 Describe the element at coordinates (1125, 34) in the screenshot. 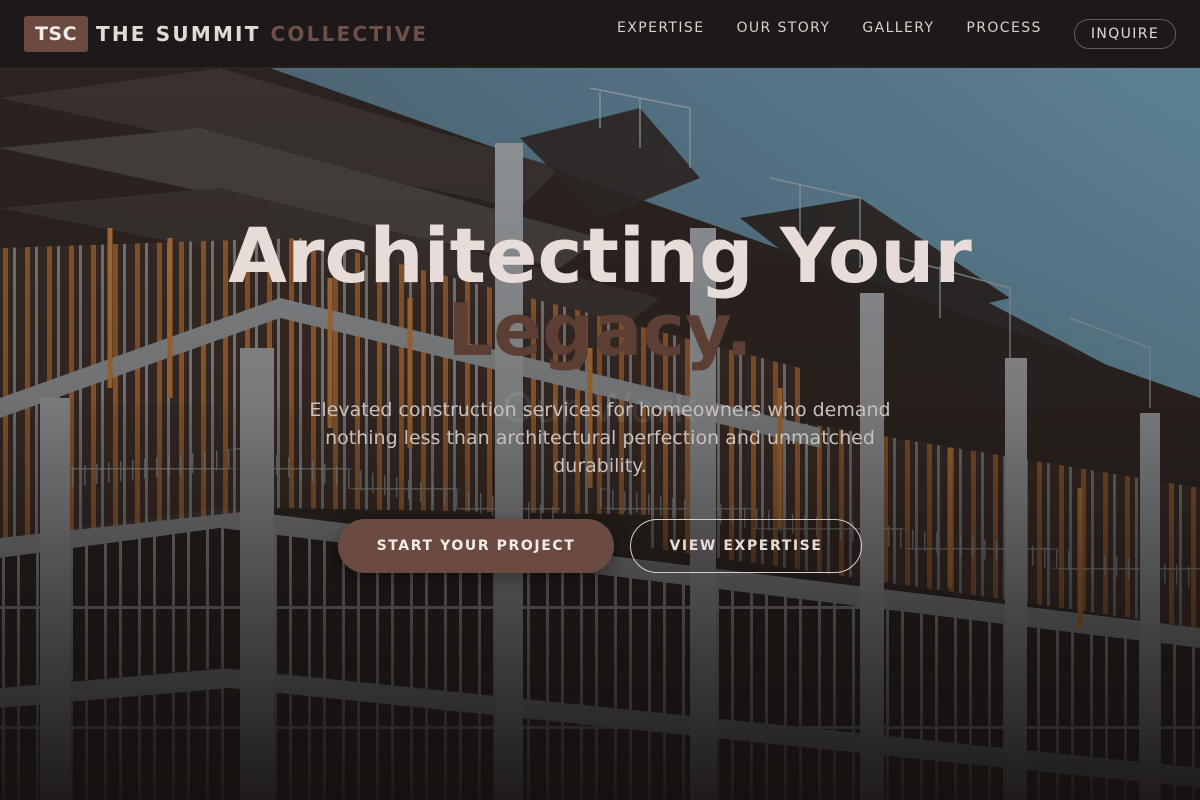

I see `inquire-button: INQUIRE` at that location.